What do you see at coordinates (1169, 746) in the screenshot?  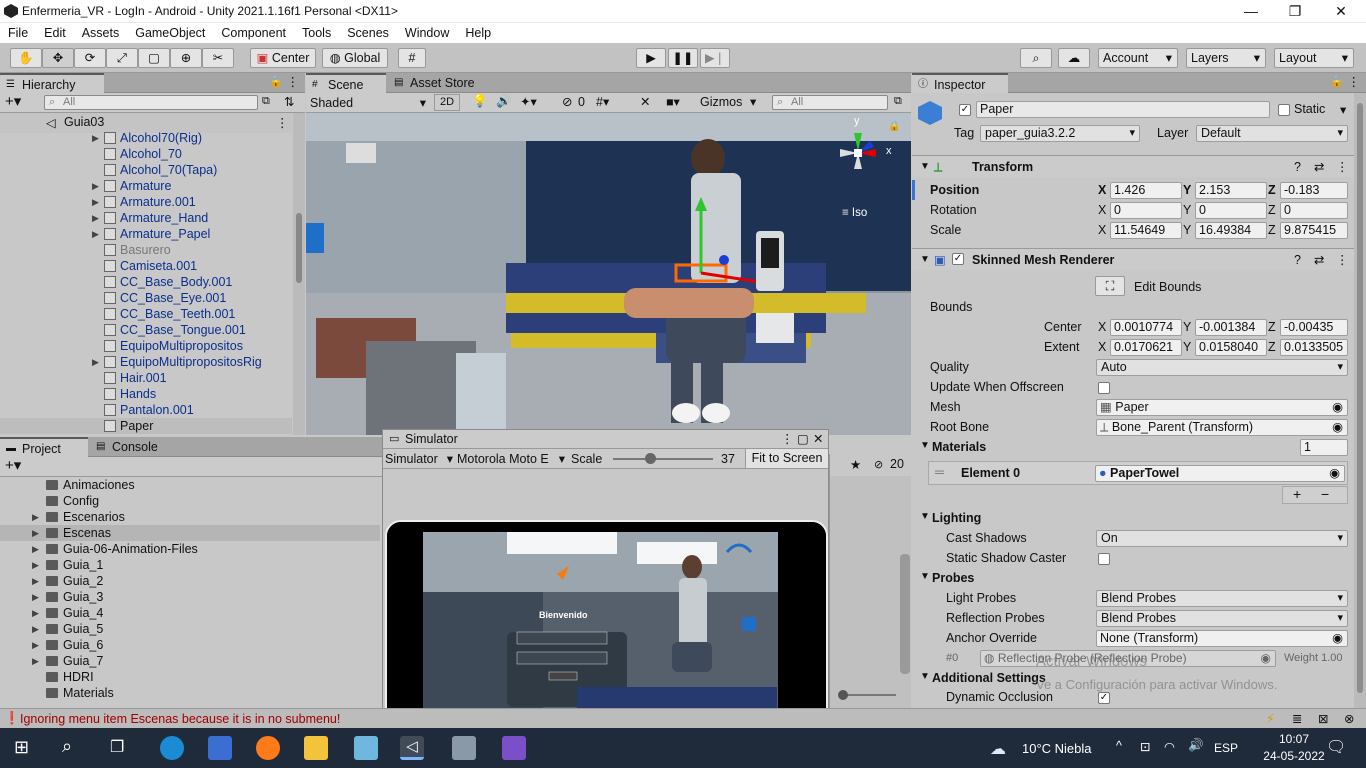 I see `wifi-icon: ◠` at bounding box center [1169, 746].